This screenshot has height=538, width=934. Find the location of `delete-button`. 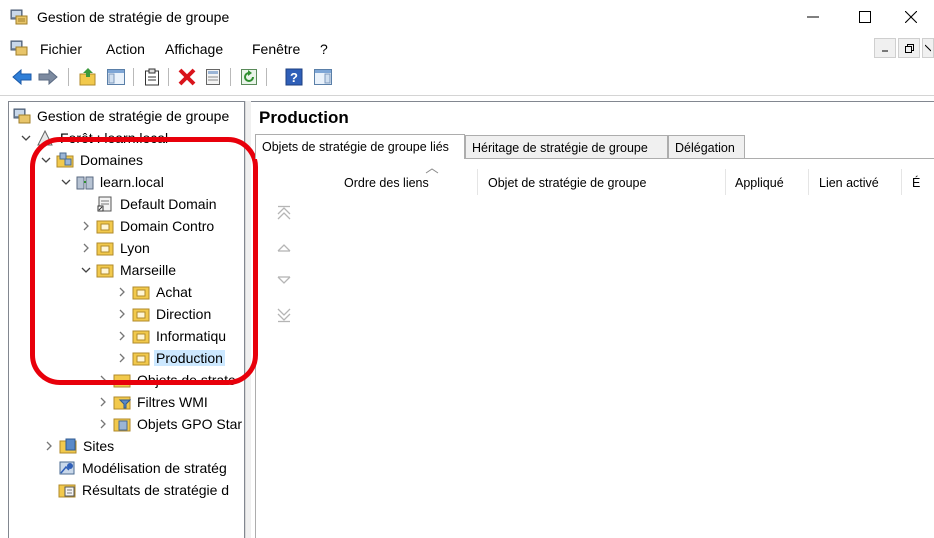

delete-button is located at coordinates (187, 77).